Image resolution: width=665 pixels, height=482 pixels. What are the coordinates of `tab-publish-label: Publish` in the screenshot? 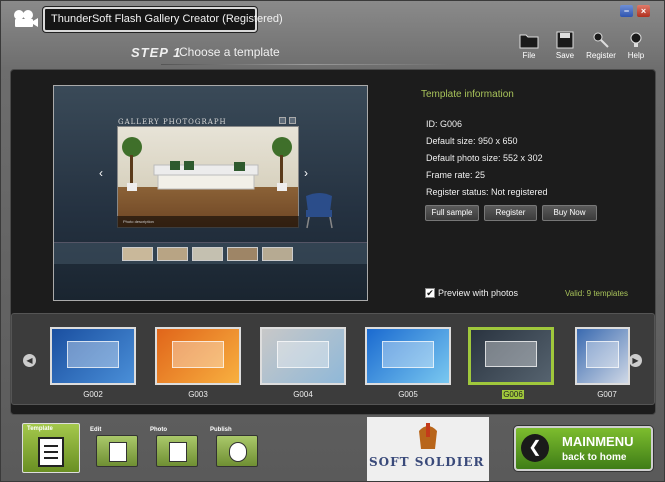 It's located at (221, 430).